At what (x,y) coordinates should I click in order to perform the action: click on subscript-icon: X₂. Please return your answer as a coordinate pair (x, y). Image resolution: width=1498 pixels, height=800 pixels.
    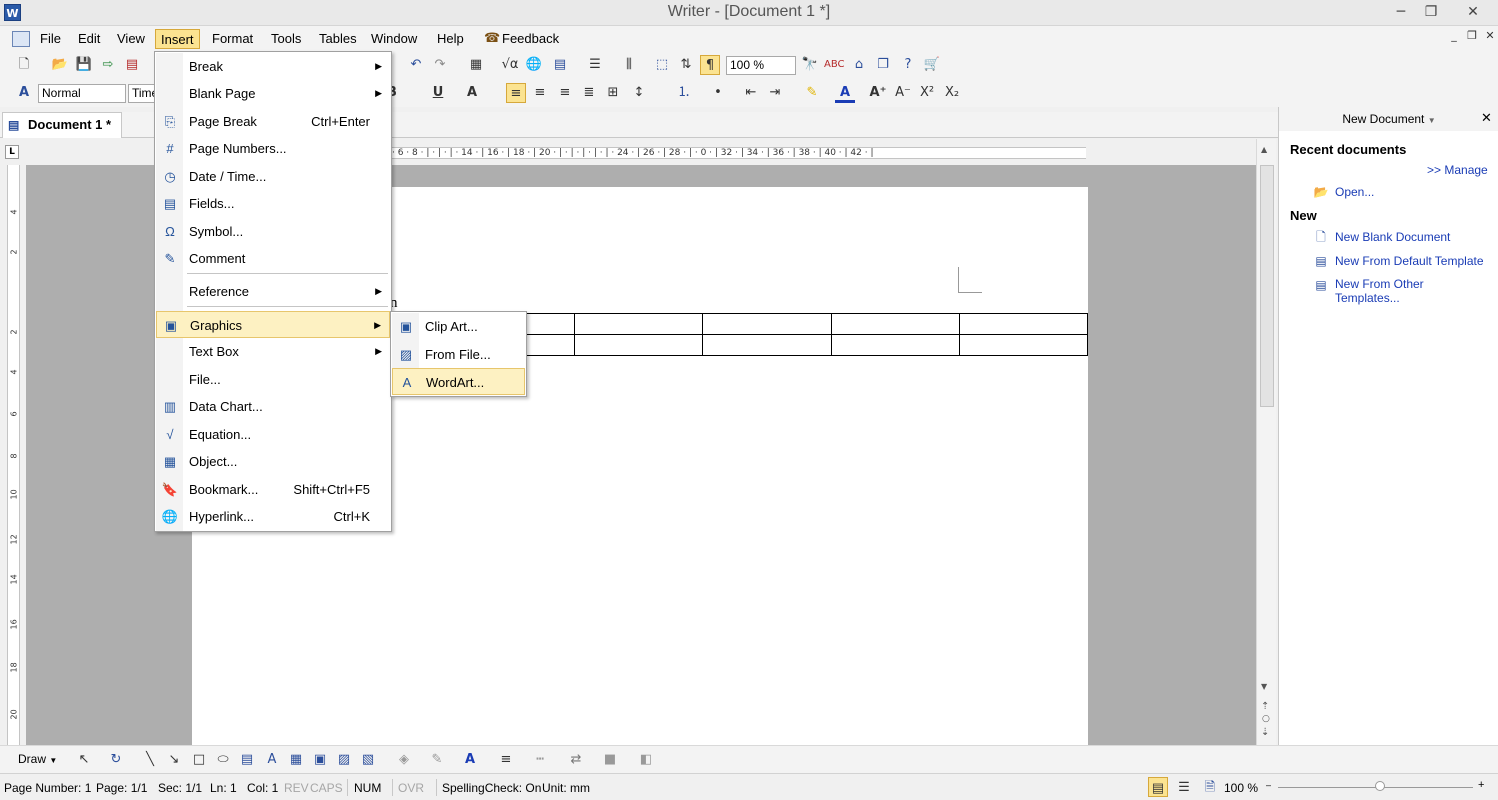
    Looking at the image, I should click on (952, 93).